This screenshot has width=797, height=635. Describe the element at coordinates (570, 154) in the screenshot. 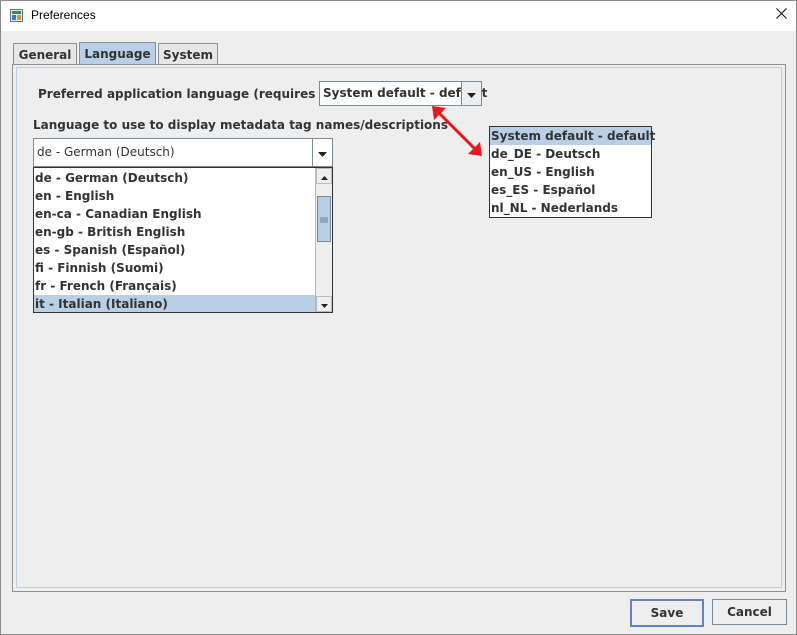

I see `dropdown-option: de_DE - Deutsch` at that location.